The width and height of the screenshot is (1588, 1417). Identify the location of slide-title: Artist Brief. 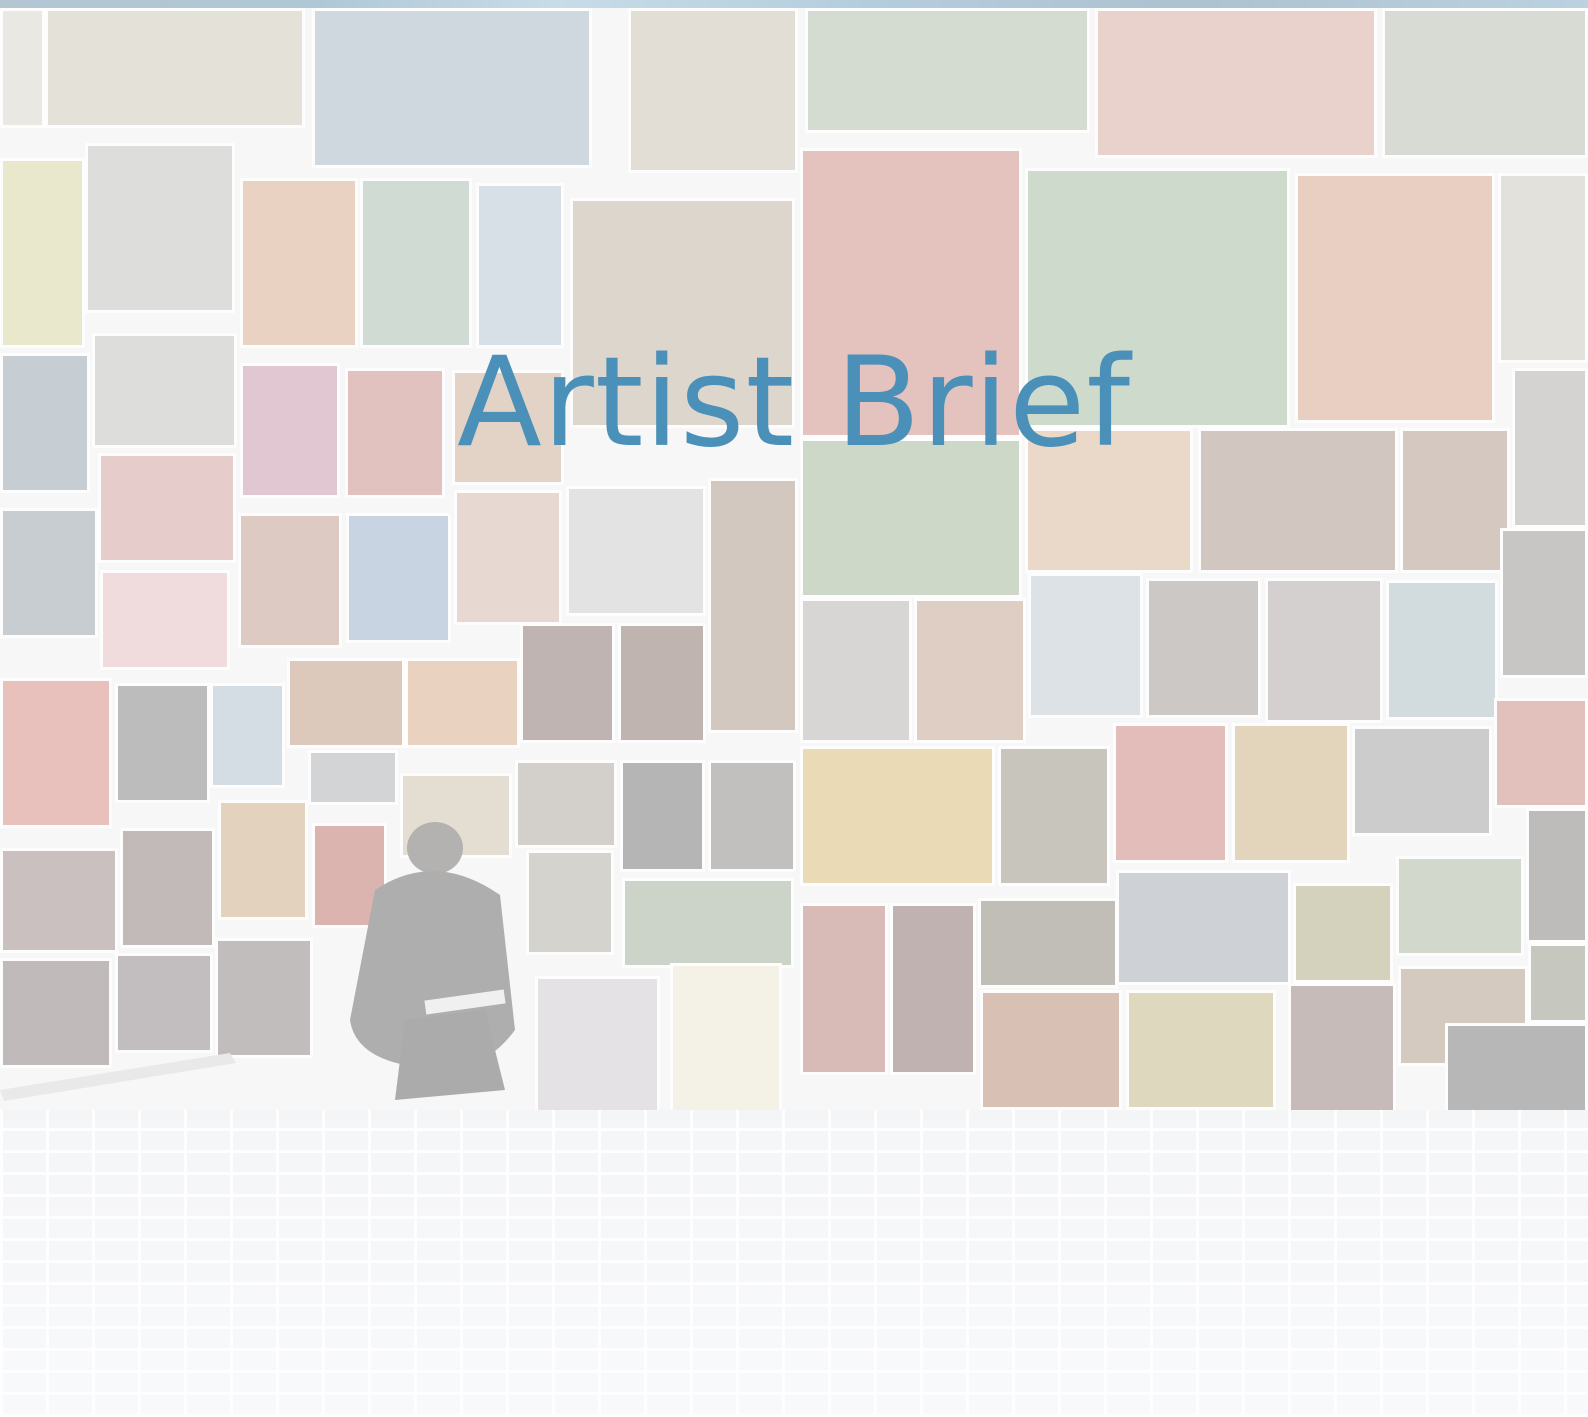
(794, 403).